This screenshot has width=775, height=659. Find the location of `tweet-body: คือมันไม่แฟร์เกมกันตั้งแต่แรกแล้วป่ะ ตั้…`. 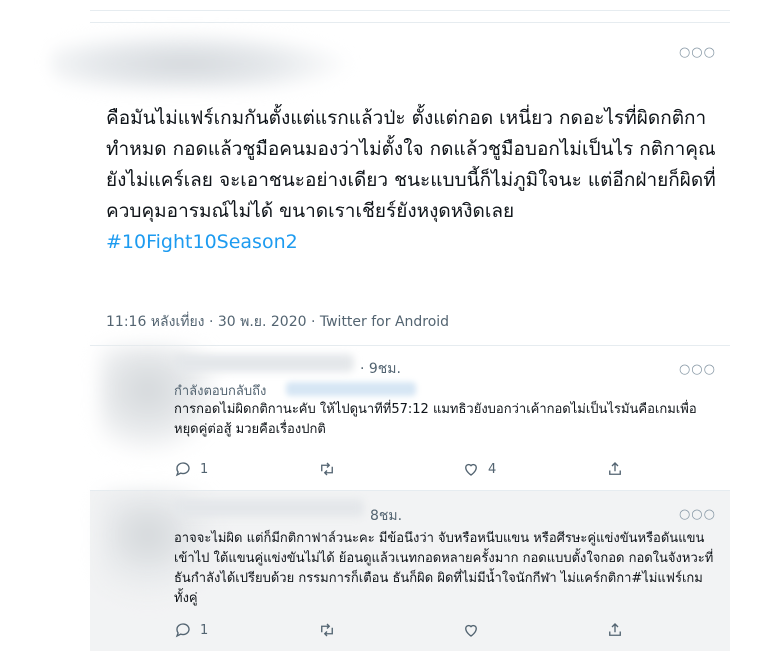

tweet-body: คือมันไม่แฟร์เกมกันตั้งแต่แรกแล้วป่ะ ตั้… is located at coordinates (411, 164).